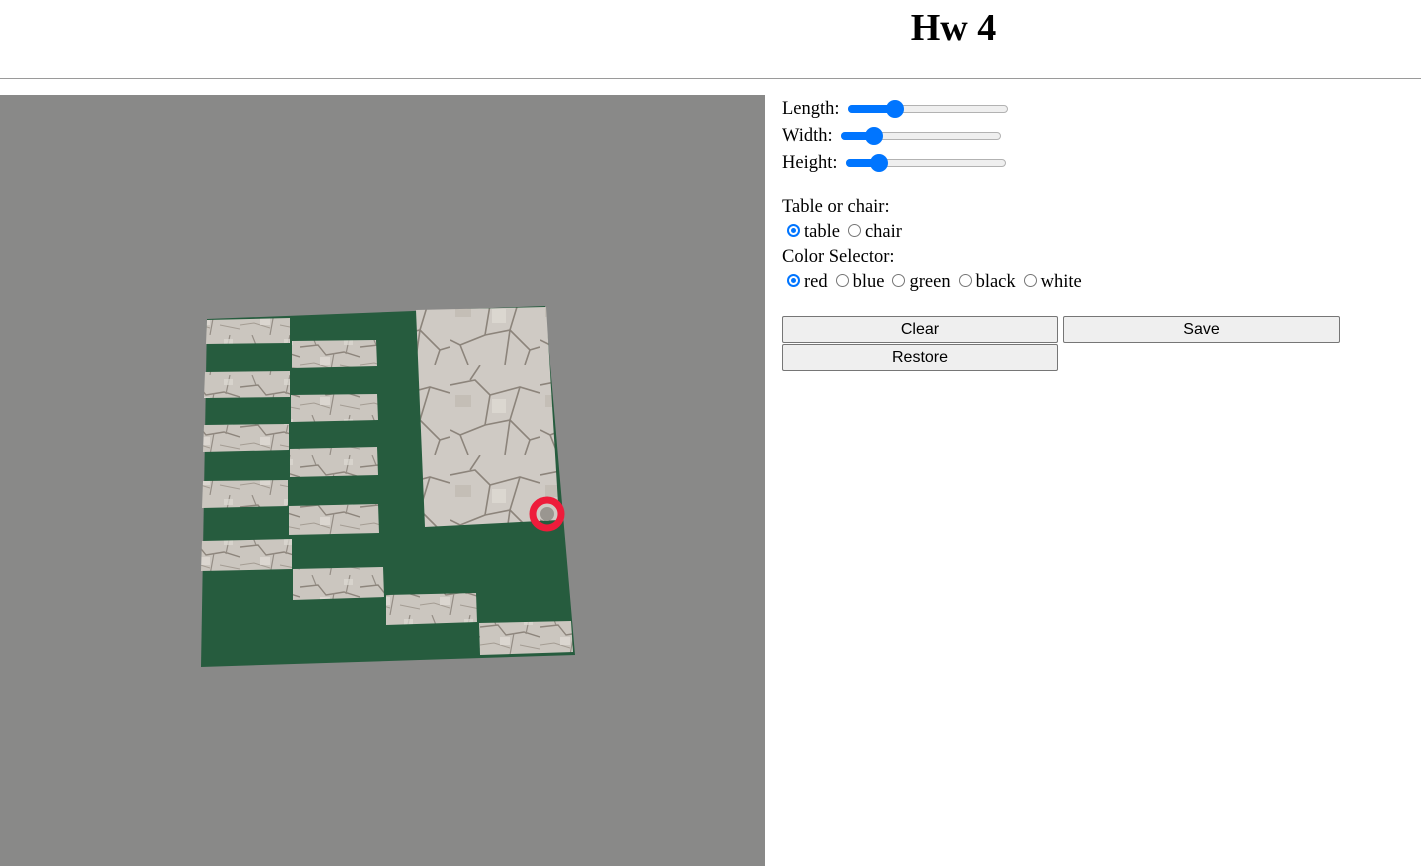 The image size is (1421, 866). Describe the element at coordinates (868, 282) in the screenshot. I see `color-label-blue: blue` at that location.